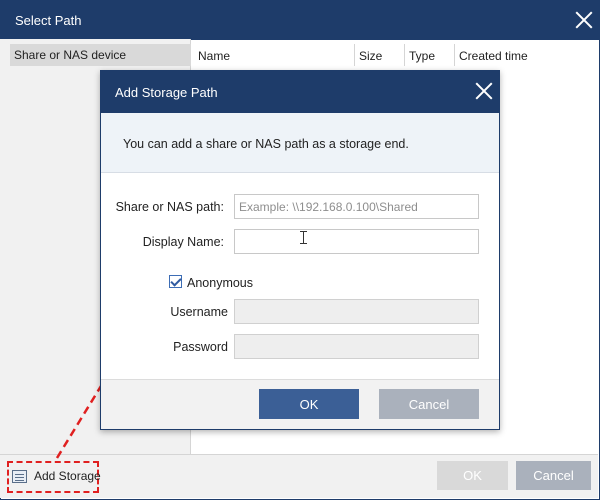 This screenshot has width=600, height=500. I want to click on display-name-input, so click(356, 241).